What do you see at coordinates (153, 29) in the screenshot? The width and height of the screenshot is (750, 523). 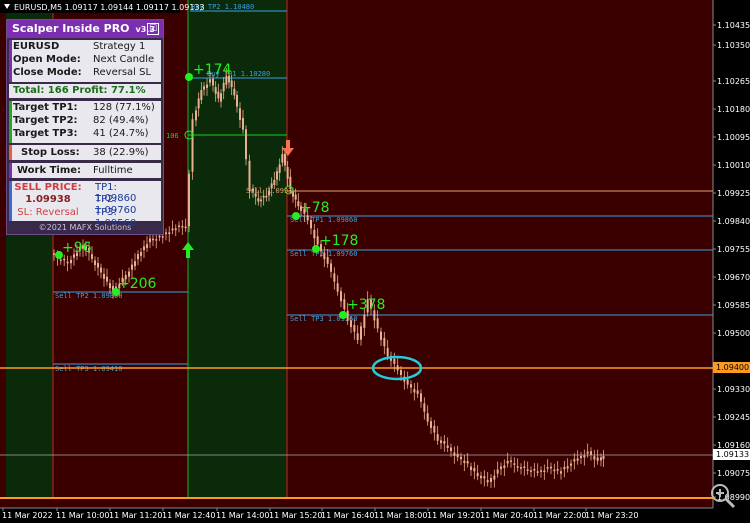 I see `panel-checkbox: ☑` at bounding box center [153, 29].